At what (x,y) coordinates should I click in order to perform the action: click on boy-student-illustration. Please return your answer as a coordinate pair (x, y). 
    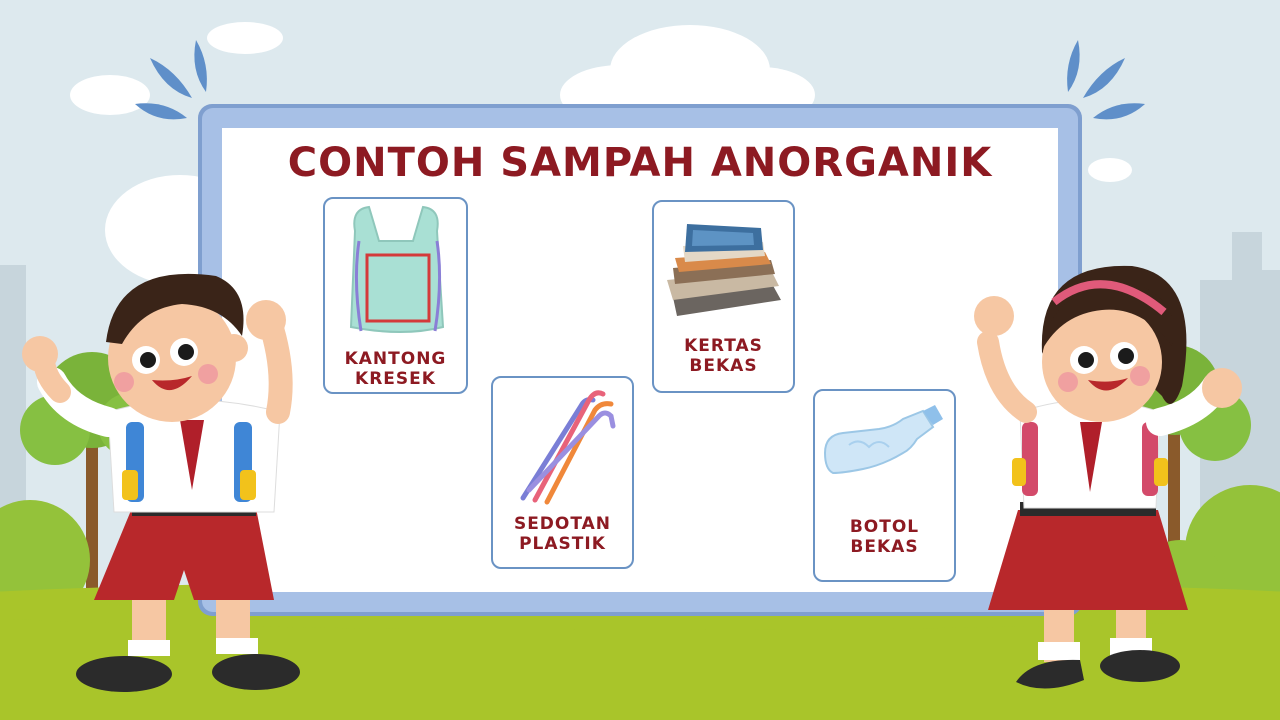
    Looking at the image, I should click on (161, 482).